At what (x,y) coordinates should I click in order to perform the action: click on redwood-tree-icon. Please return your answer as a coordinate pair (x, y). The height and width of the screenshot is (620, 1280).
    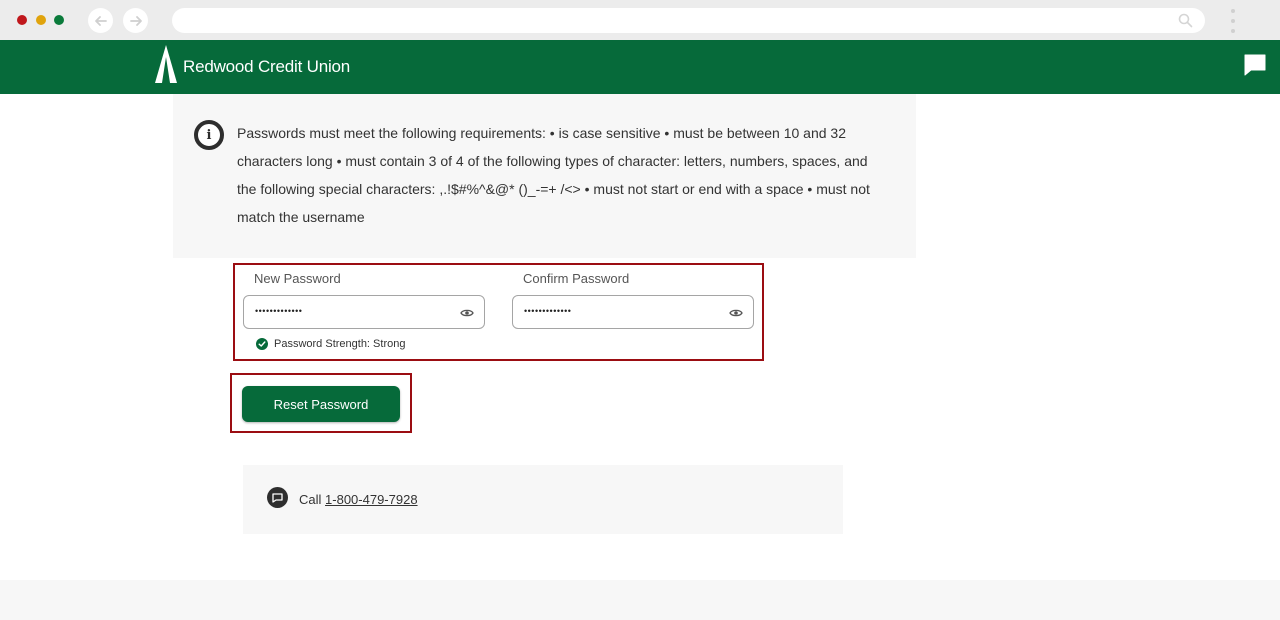
    Looking at the image, I should click on (166, 64).